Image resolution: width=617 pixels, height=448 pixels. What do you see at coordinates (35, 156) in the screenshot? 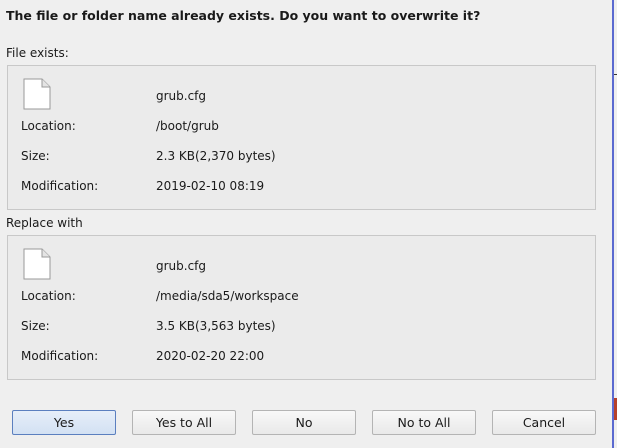
I see `existing-size-label: Size:` at bounding box center [35, 156].